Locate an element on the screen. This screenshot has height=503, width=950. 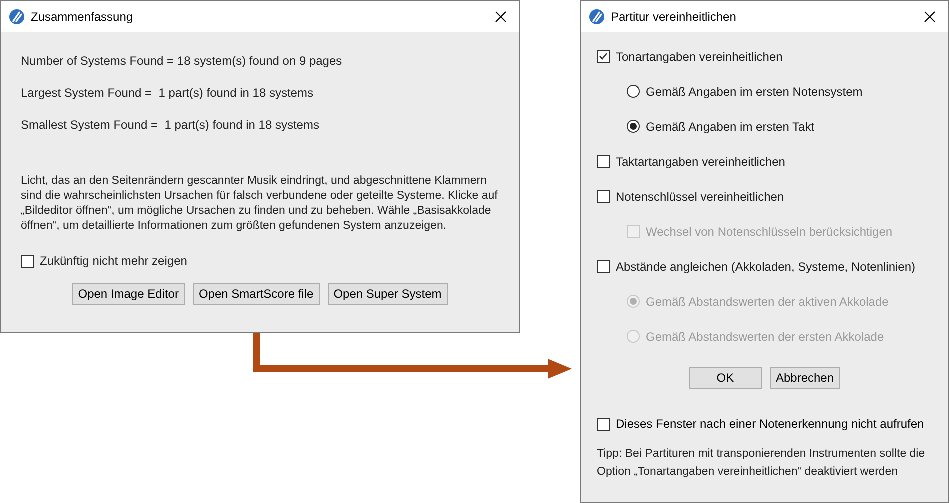
result-text: Smallest System Found = 1 part(s) found in 18 systems is located at coordinates (170, 125).